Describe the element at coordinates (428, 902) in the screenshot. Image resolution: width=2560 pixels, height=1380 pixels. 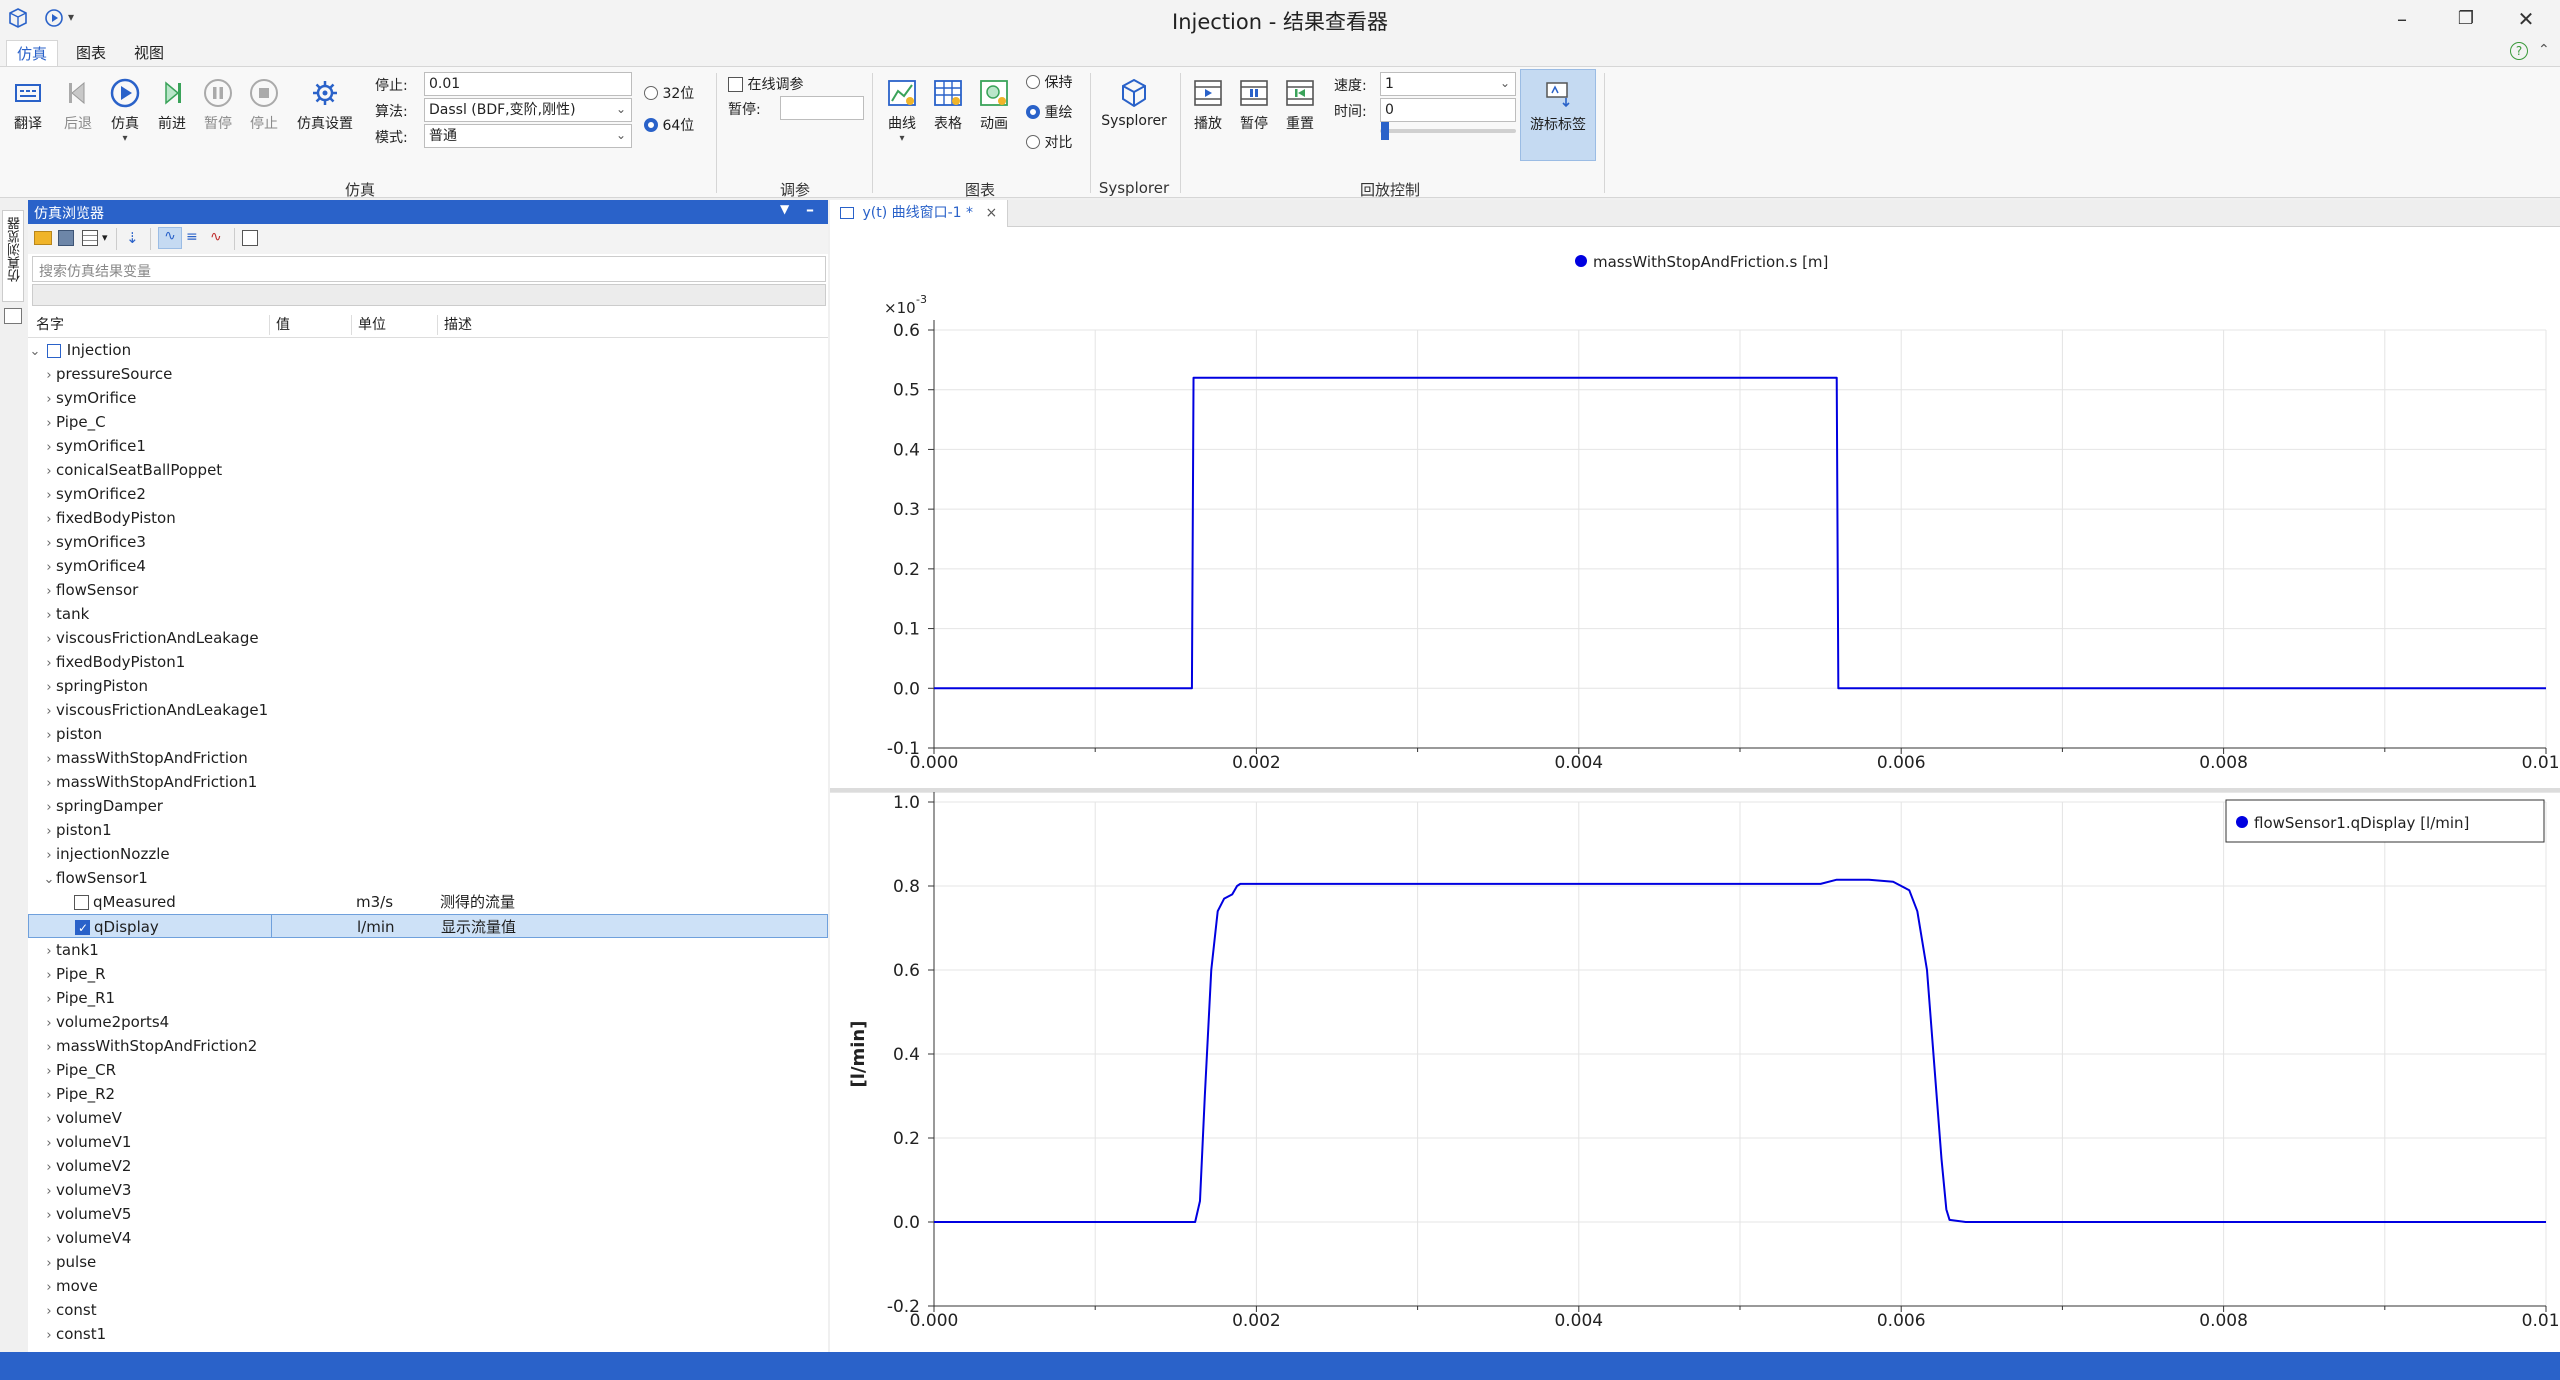
I see `tree-variable-row: qMeasured m3/s 测得的流量` at that location.